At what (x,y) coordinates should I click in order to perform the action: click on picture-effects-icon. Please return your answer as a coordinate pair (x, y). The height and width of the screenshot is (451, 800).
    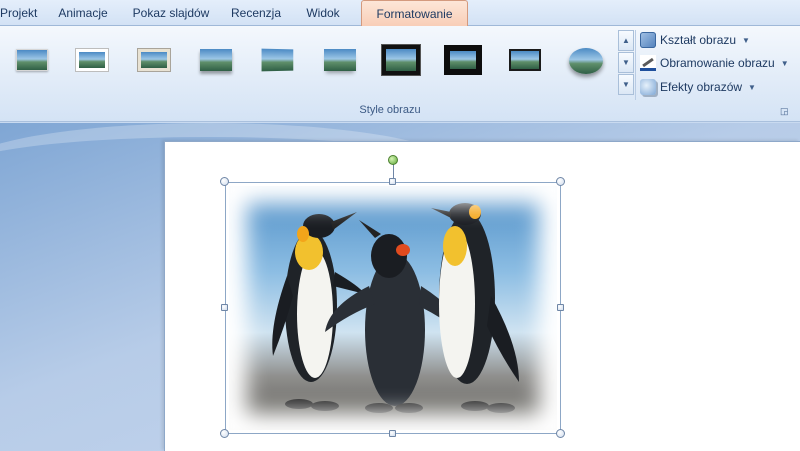
    Looking at the image, I should click on (648, 87).